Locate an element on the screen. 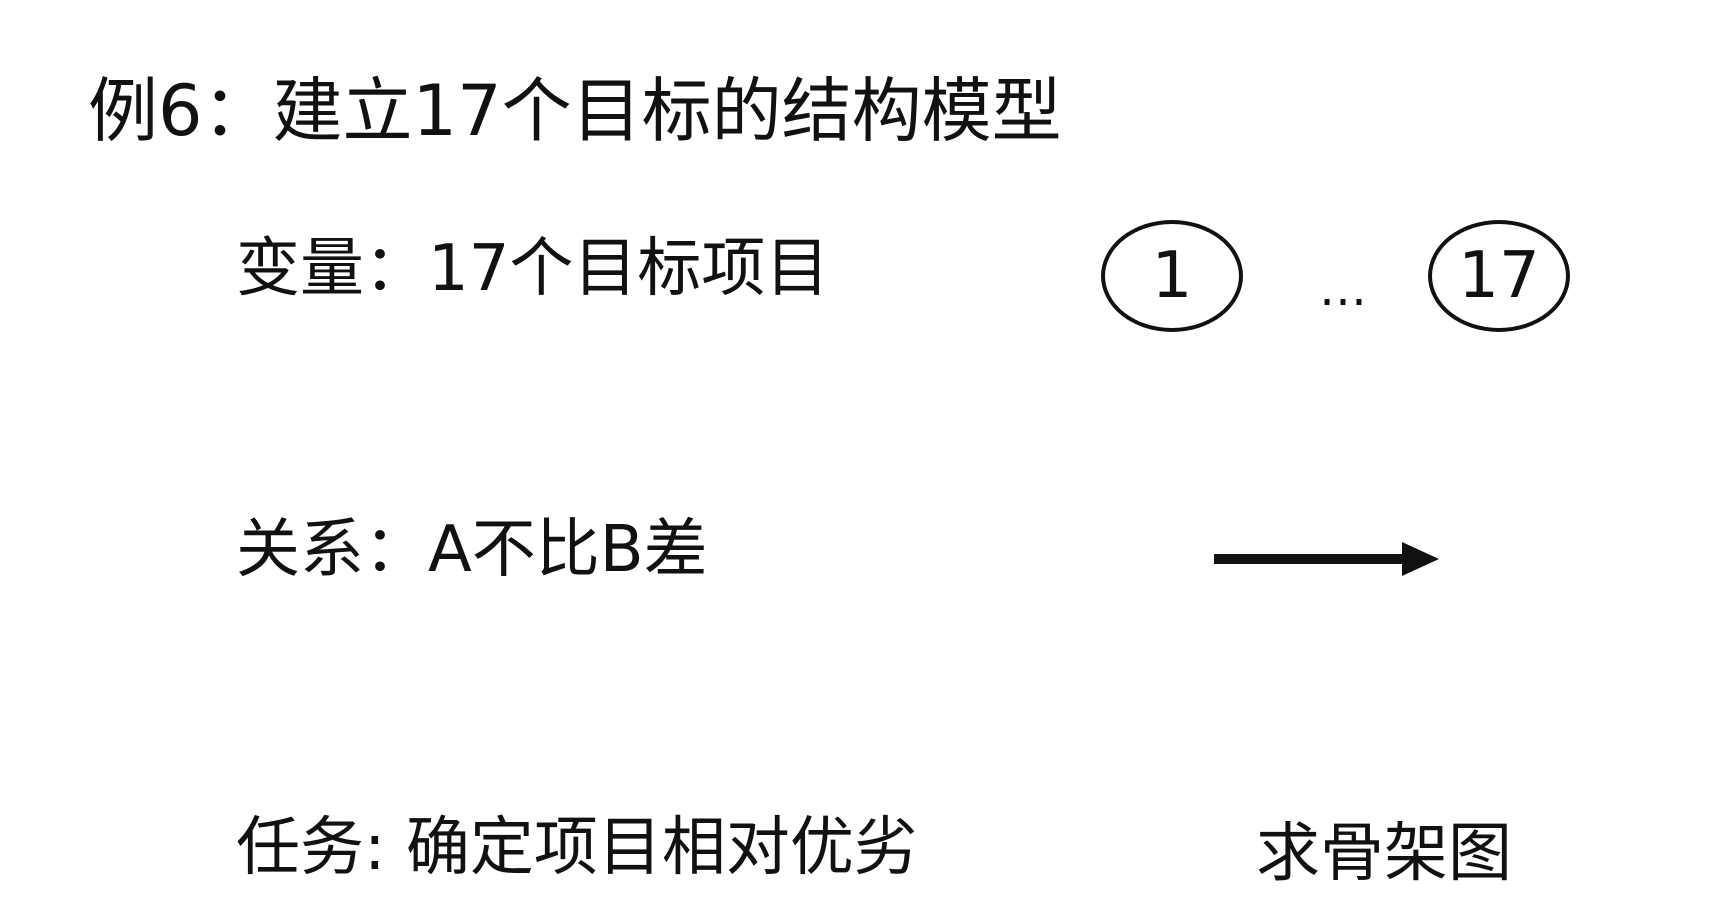 Image resolution: width=1720 pixels, height=920 pixels. node-circle-first: 1 is located at coordinates (1172, 276).